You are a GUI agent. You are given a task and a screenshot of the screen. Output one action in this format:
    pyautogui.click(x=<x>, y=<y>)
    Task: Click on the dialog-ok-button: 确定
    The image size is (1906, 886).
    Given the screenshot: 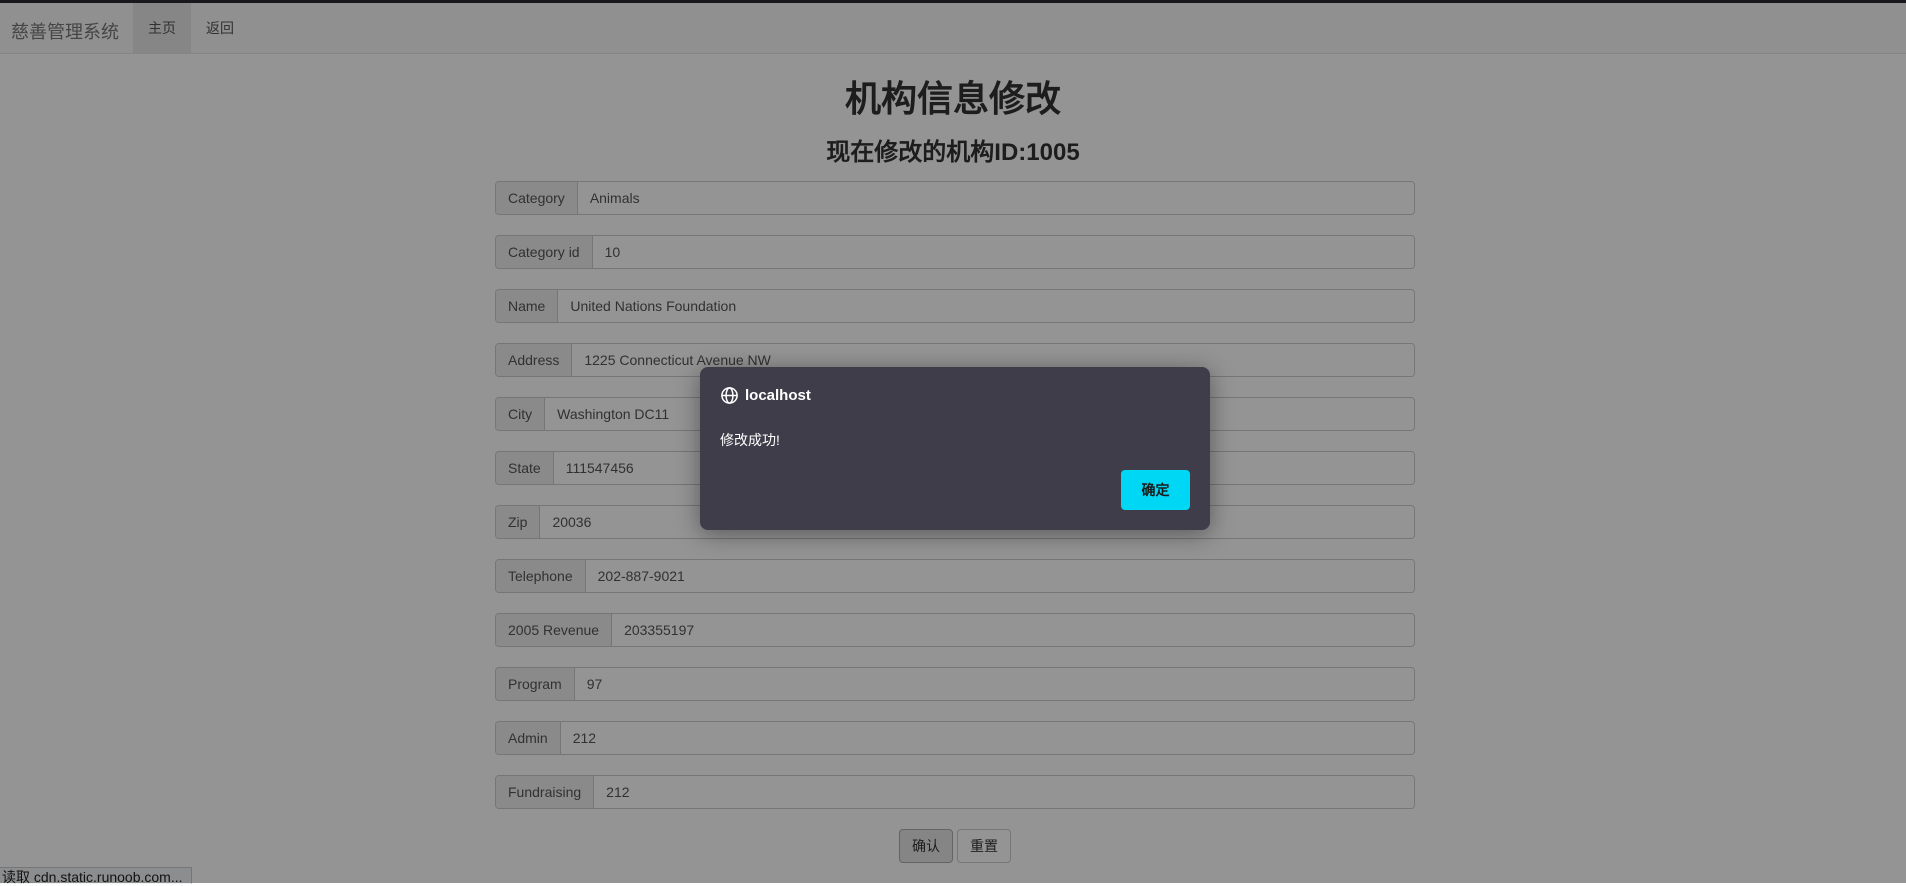 What is the action you would take?
    pyautogui.click(x=1155, y=490)
    